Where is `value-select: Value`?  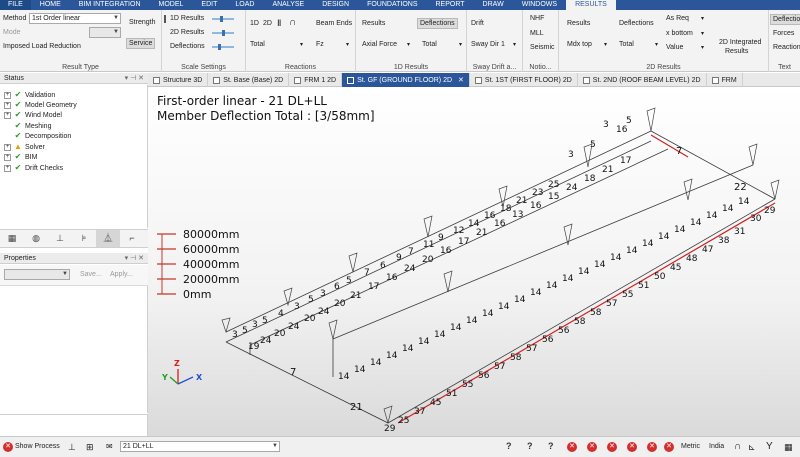 value-select: Value is located at coordinates (674, 47).